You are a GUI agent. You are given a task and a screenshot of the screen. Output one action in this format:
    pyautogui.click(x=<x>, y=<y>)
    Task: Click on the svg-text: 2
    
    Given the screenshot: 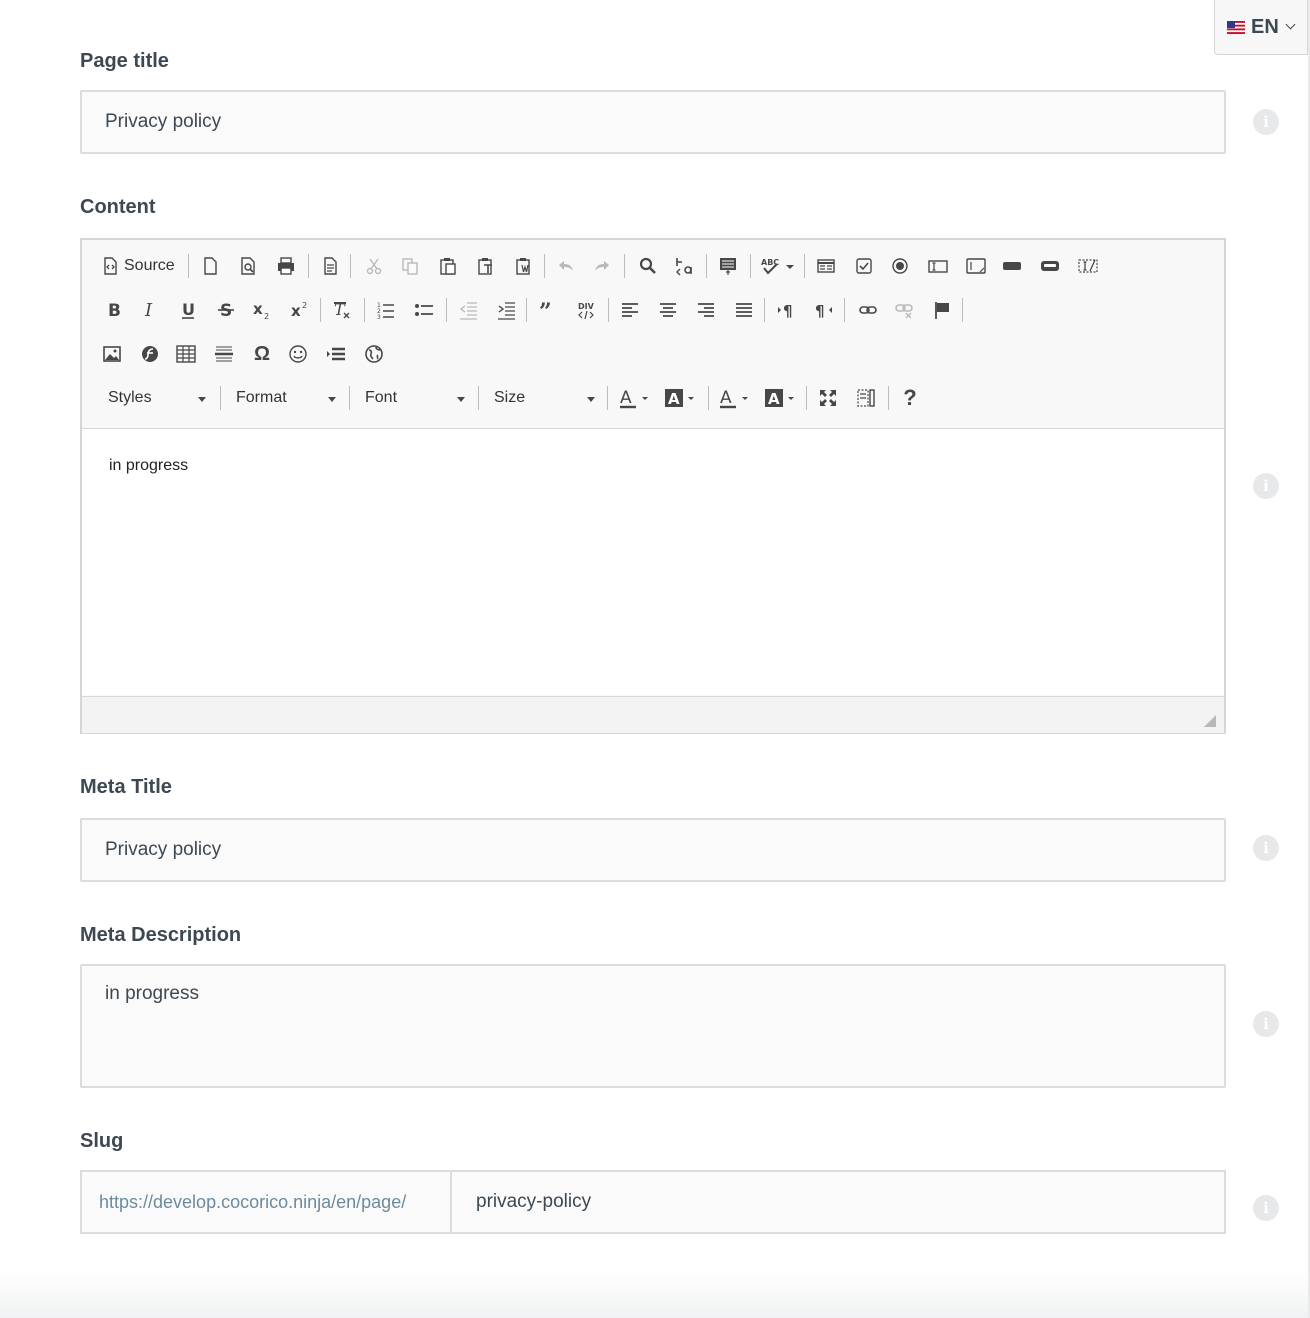 What is the action you would take?
    pyautogui.click(x=304, y=305)
    